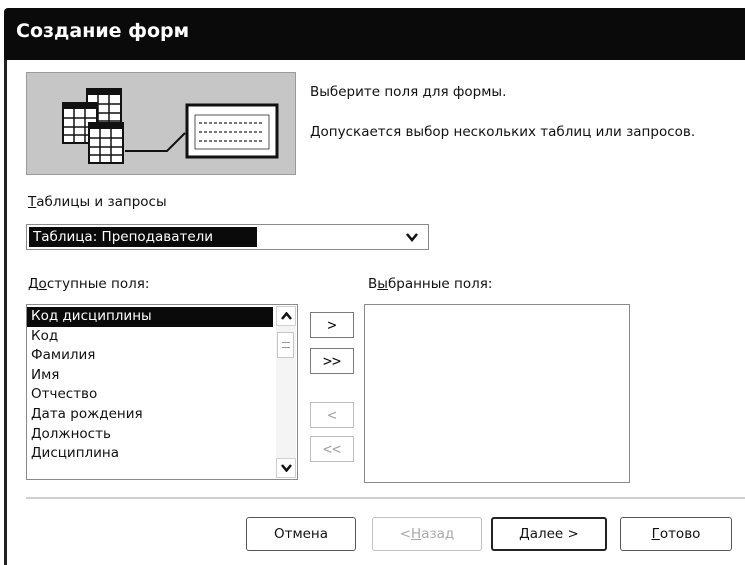  I want to click on instruction-text: Выберите поля для формы., so click(408, 92).